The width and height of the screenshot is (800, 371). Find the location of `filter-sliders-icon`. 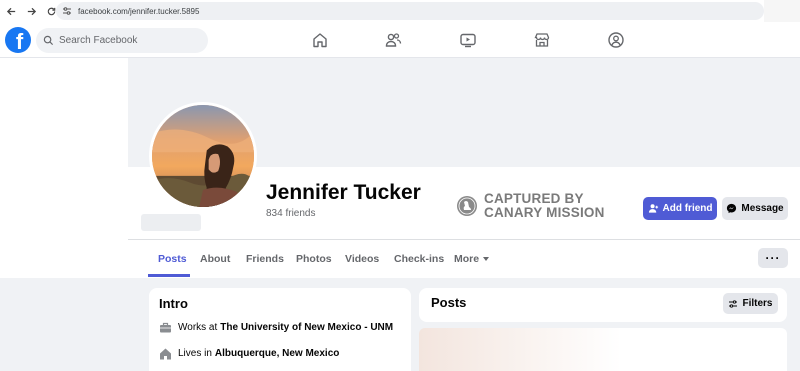

filter-sliders-icon is located at coordinates (733, 303).